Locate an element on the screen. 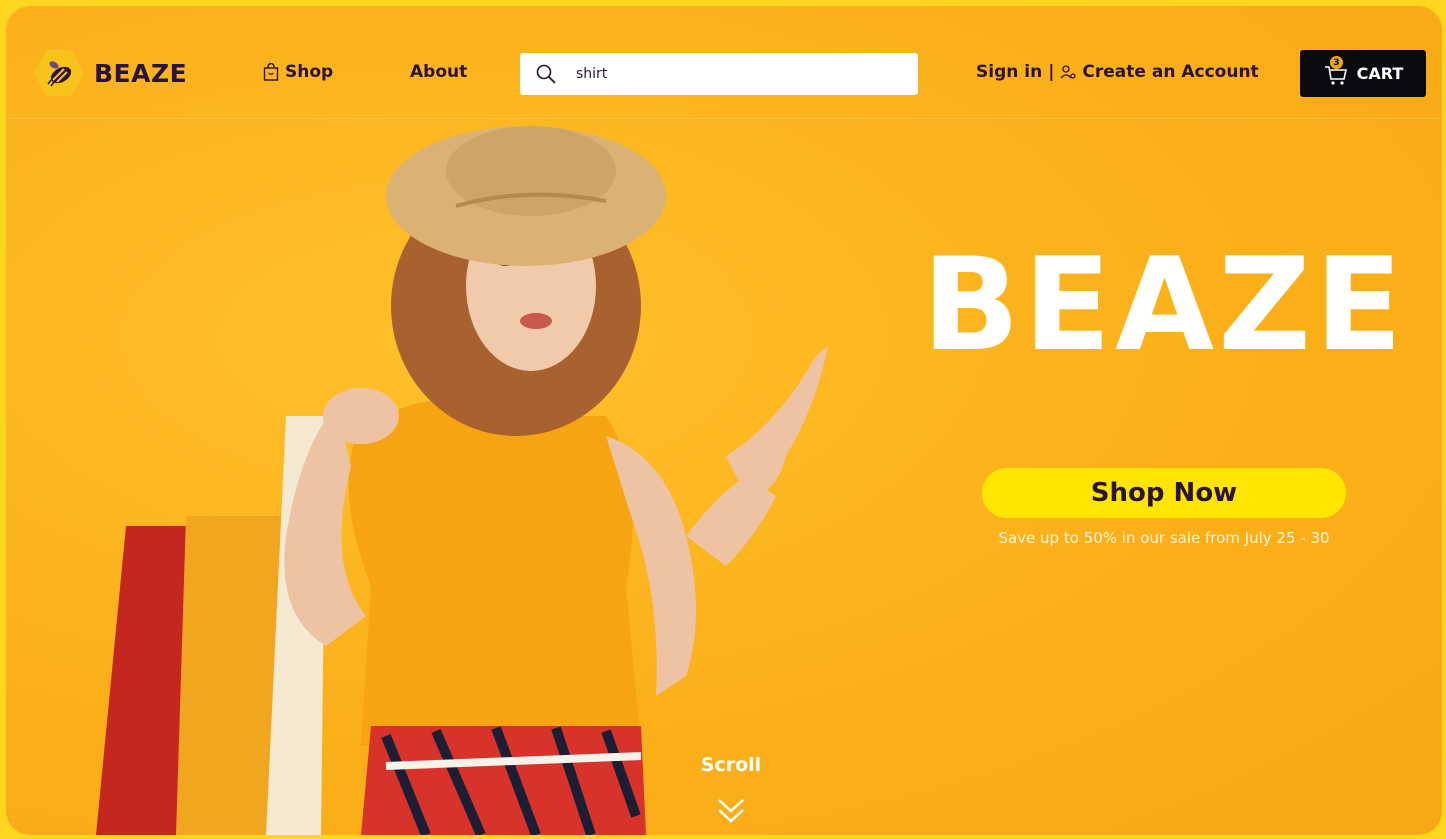  account-links: Sign in | Create an Account is located at coordinates (1117, 72).